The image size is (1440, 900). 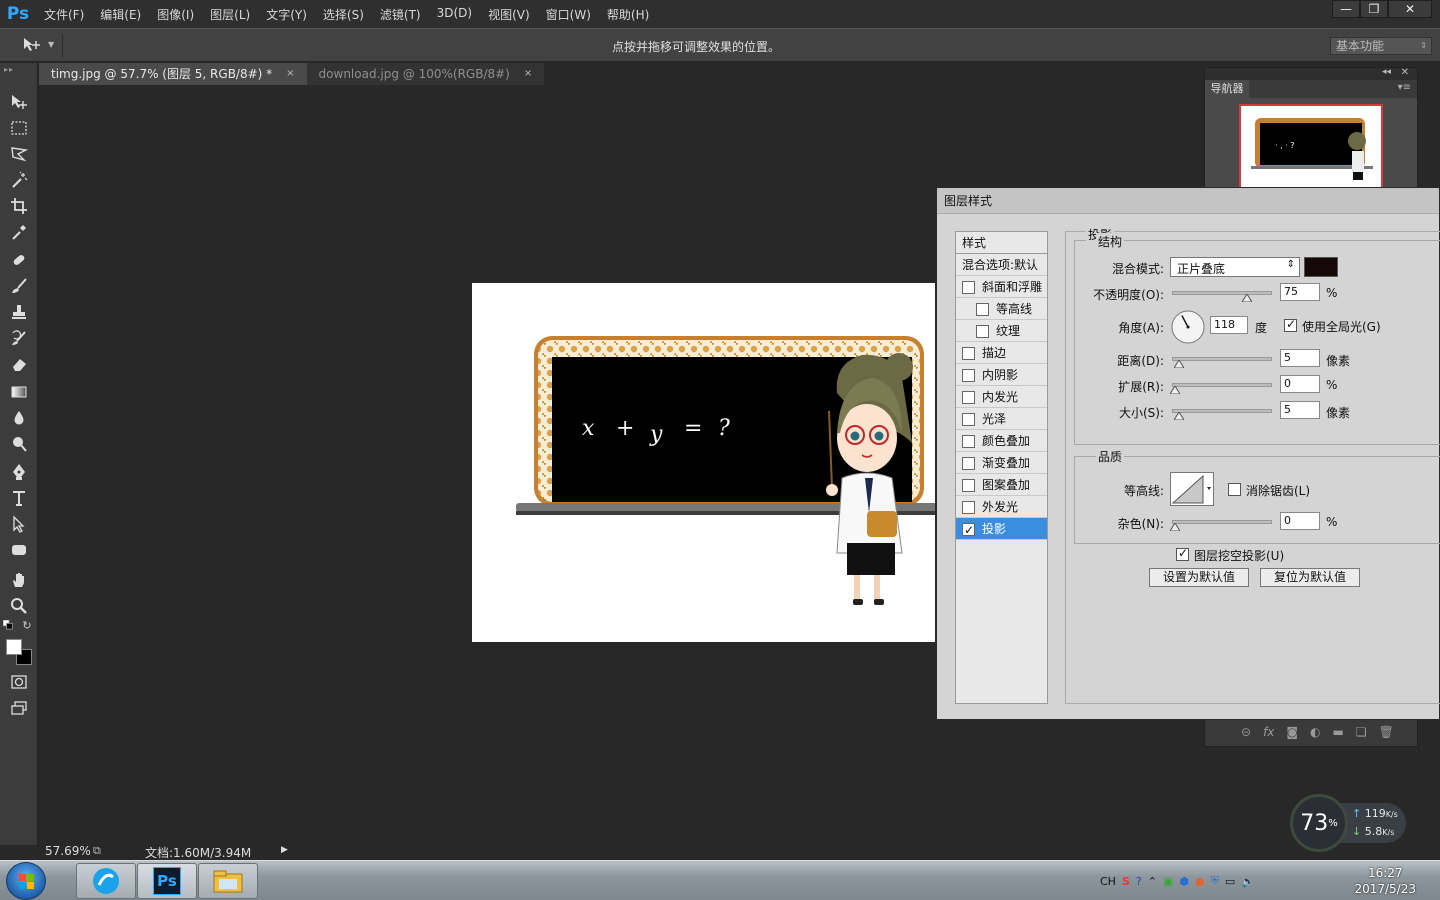 I want to click on brush-tool-icon, so click(x=19, y=286).